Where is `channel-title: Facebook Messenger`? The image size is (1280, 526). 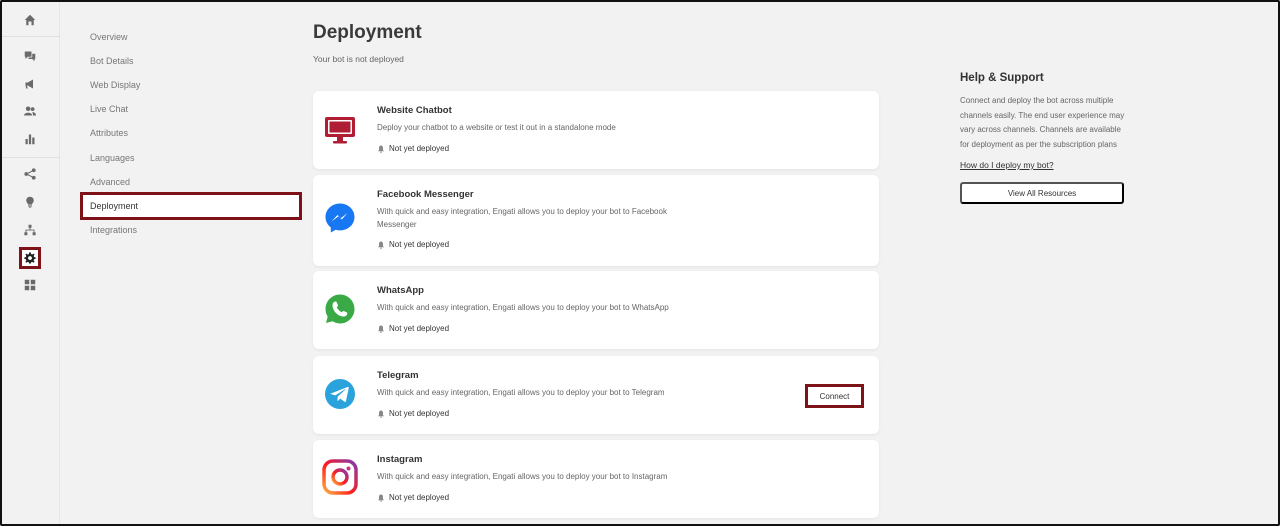
channel-title: Facebook Messenger is located at coordinates (425, 194).